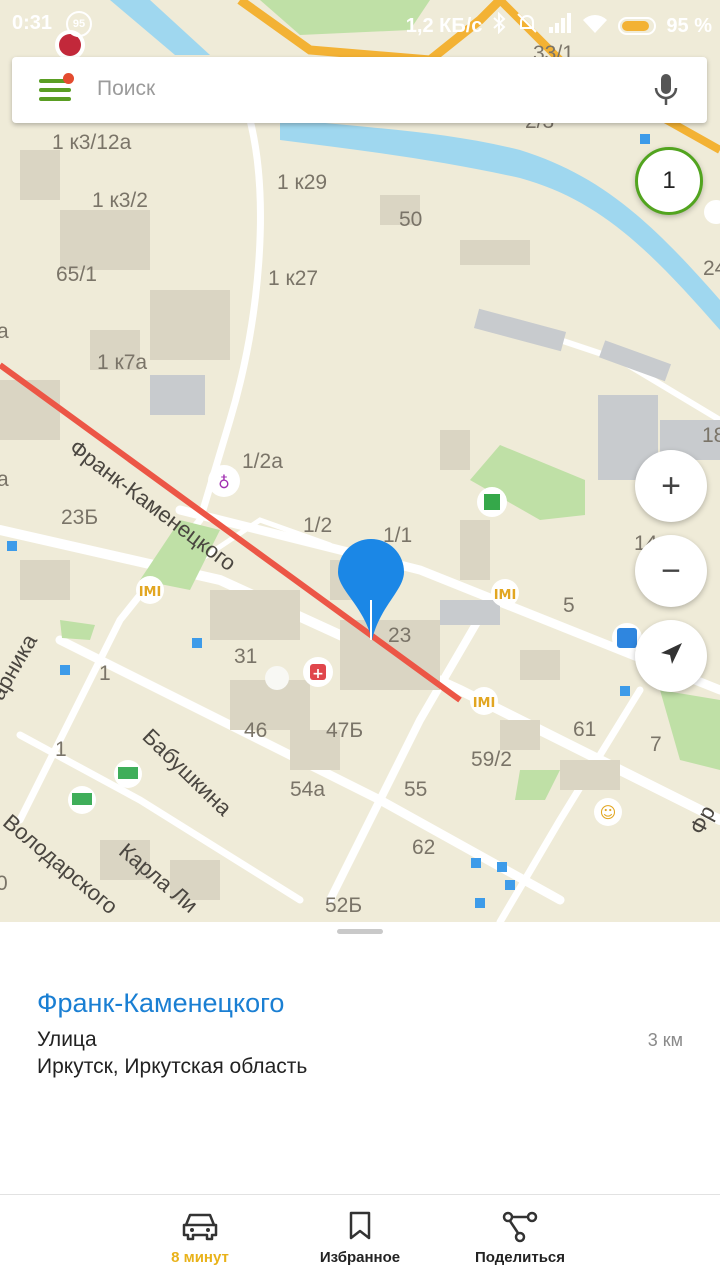 The image size is (720, 1281). What do you see at coordinates (416, 789) in the screenshot?
I see `house-number: 55` at bounding box center [416, 789].